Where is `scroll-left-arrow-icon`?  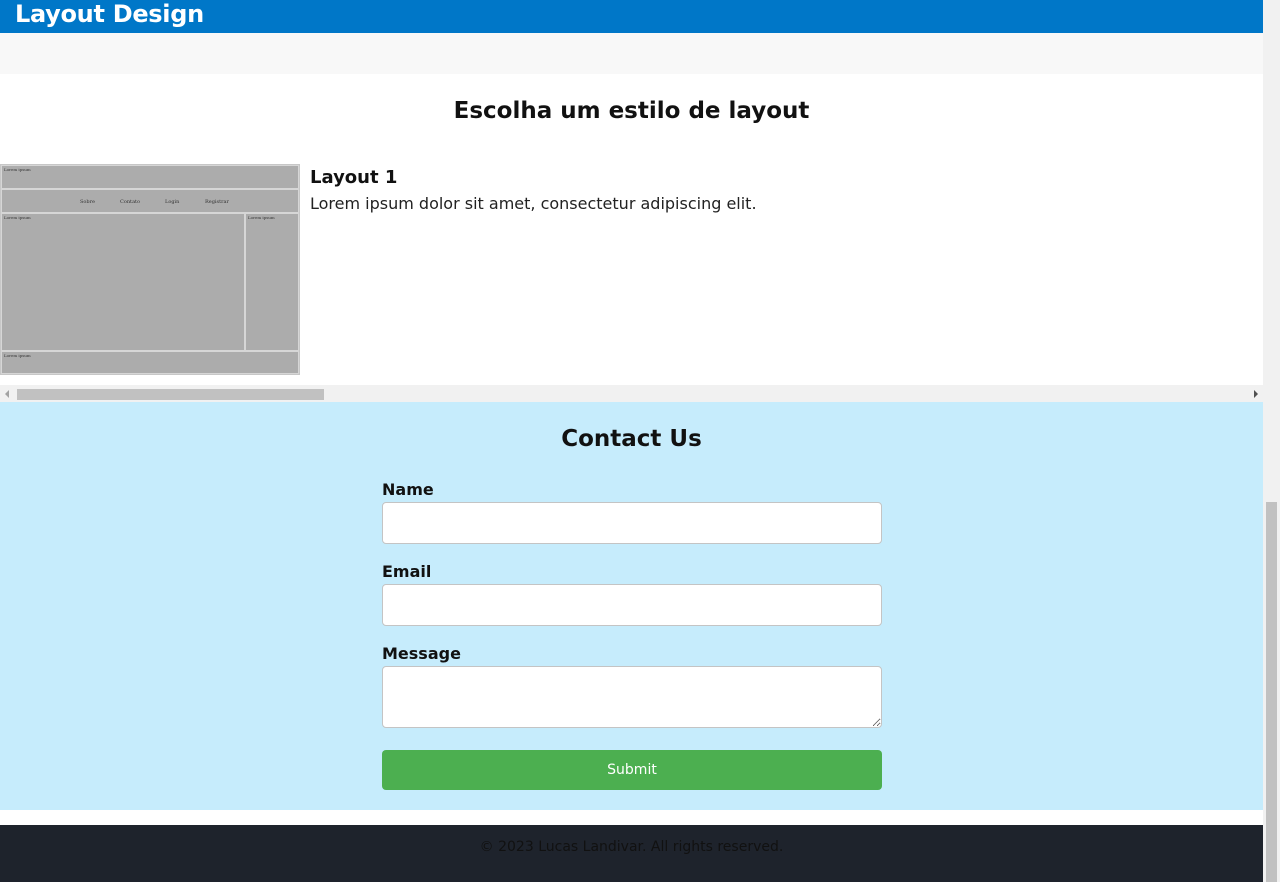
scroll-left-arrow-icon is located at coordinates (7, 394).